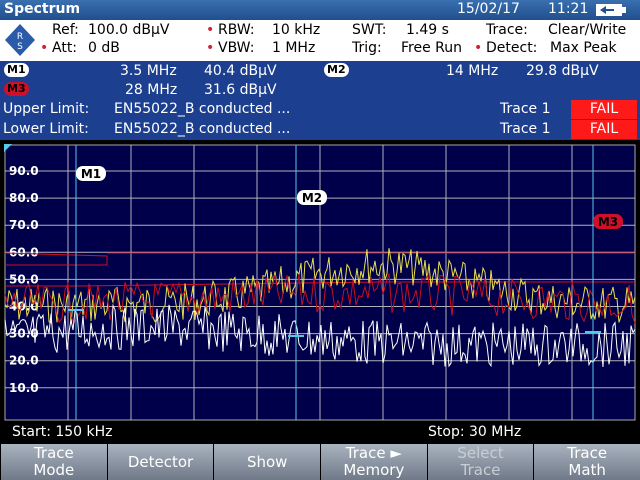 The height and width of the screenshot is (480, 640). Describe the element at coordinates (320, 10) in the screenshot. I see `title-bar: Spectrum 15/02/17 11:21` at that location.